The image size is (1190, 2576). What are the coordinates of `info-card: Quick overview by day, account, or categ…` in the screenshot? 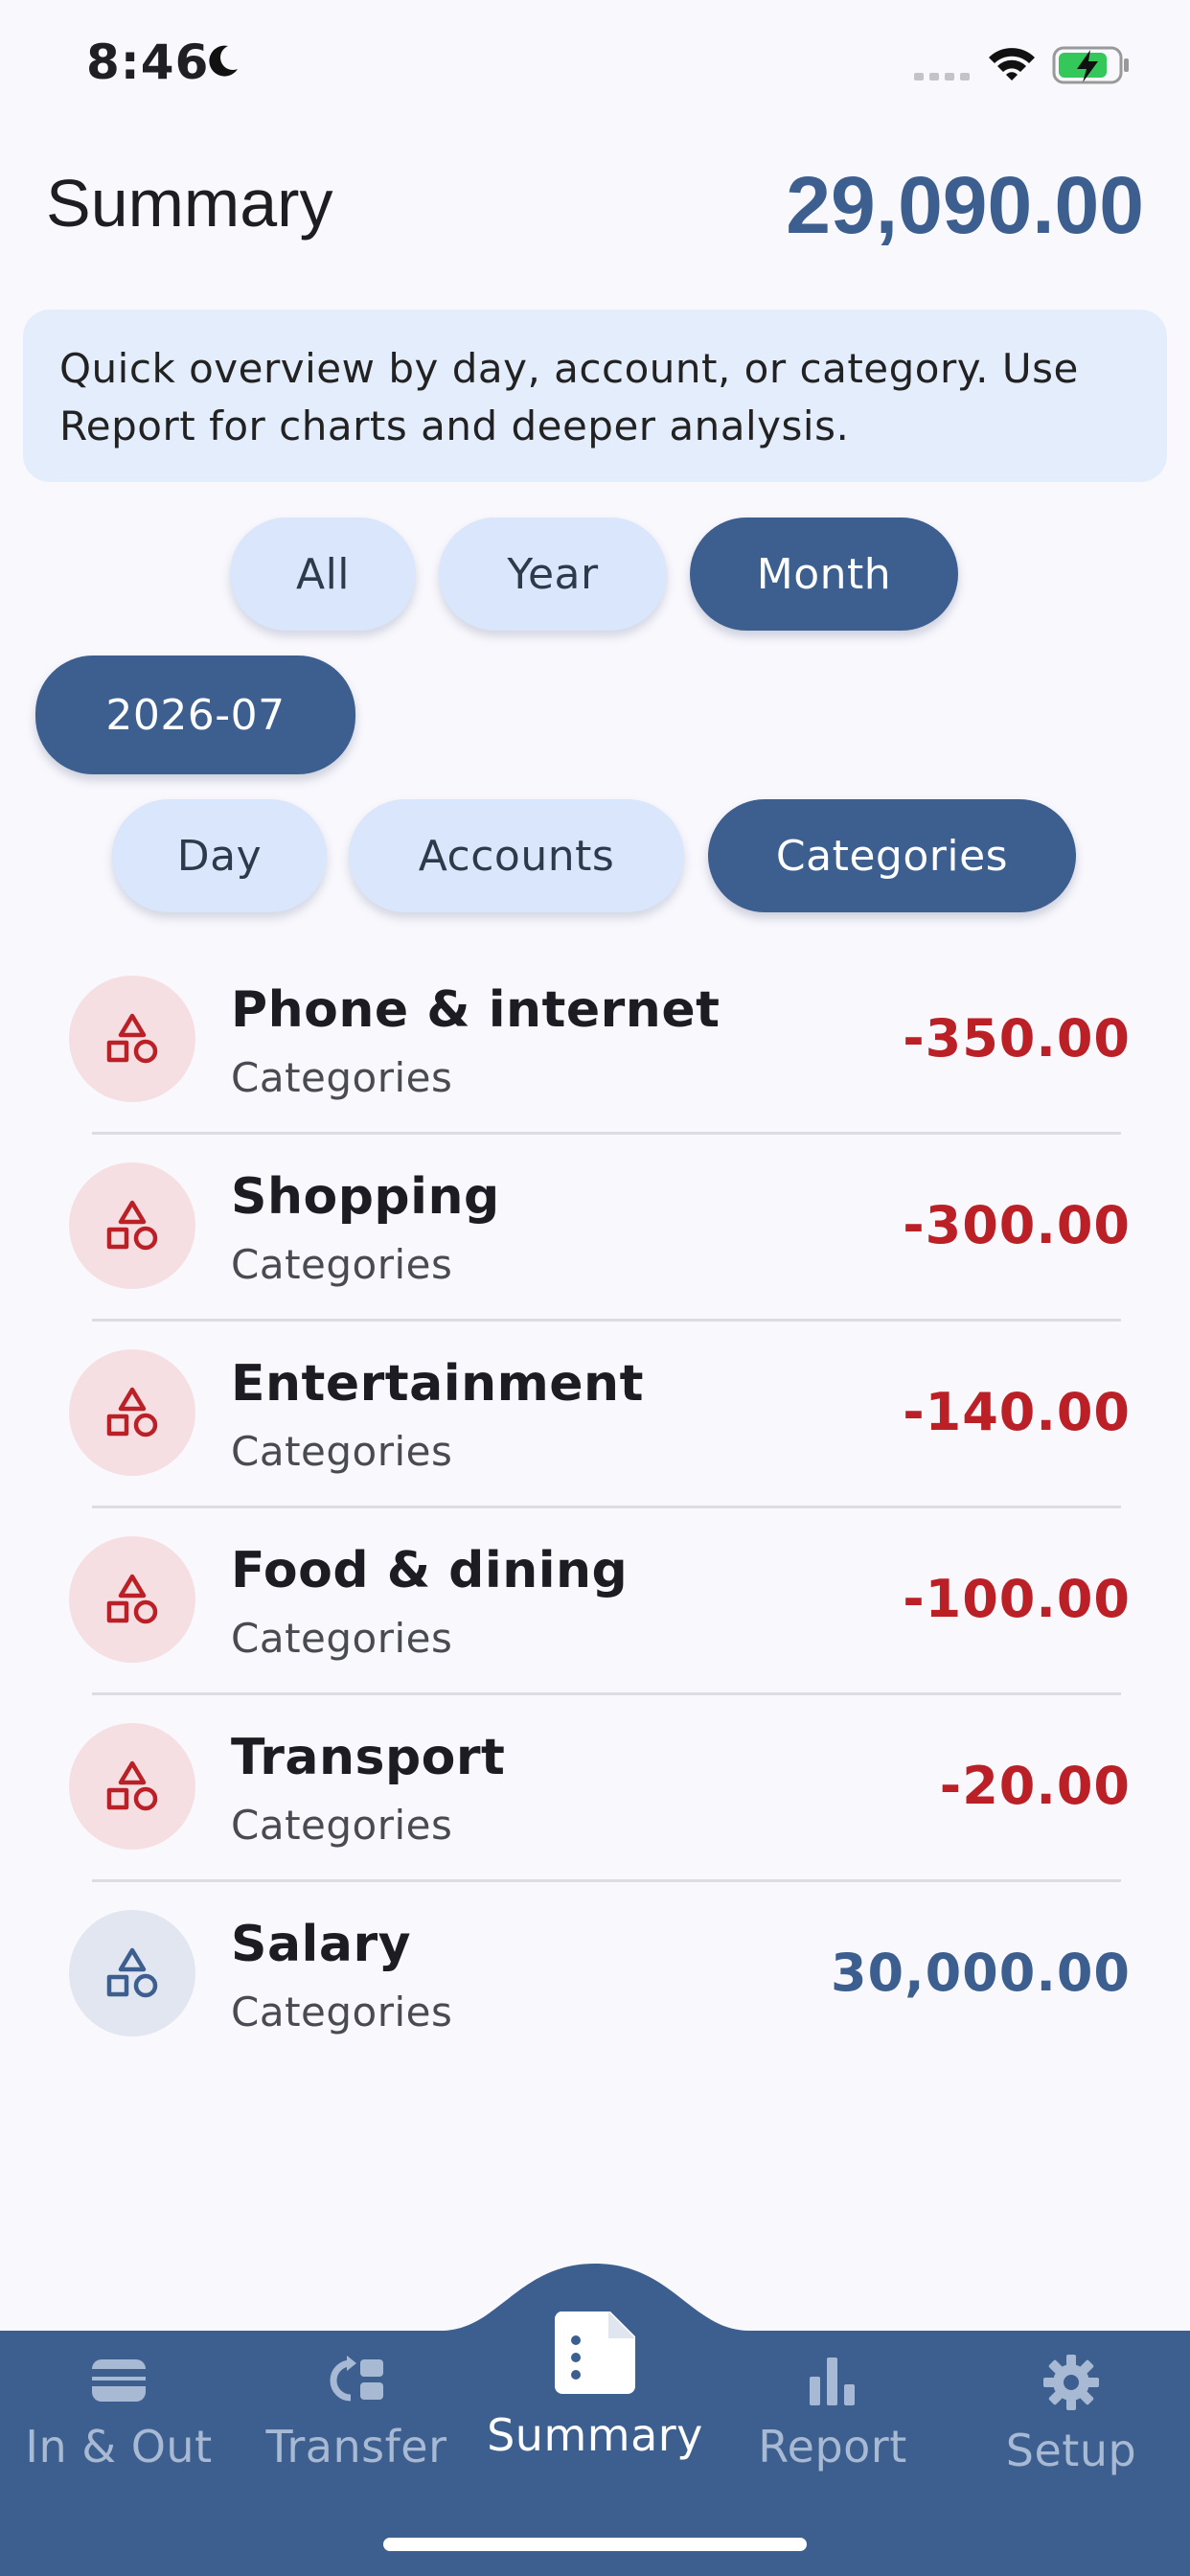 It's located at (595, 396).